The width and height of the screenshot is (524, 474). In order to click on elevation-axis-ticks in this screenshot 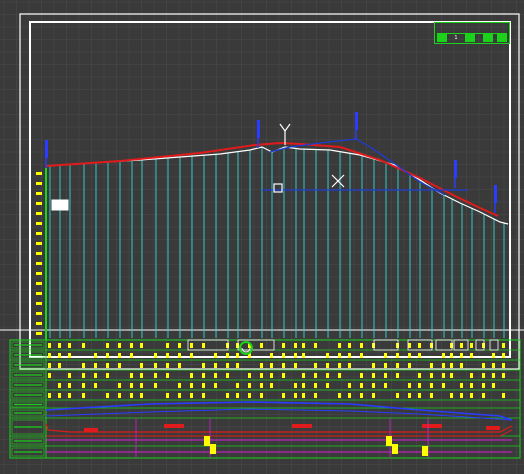, I will do `click(39, 253)`.